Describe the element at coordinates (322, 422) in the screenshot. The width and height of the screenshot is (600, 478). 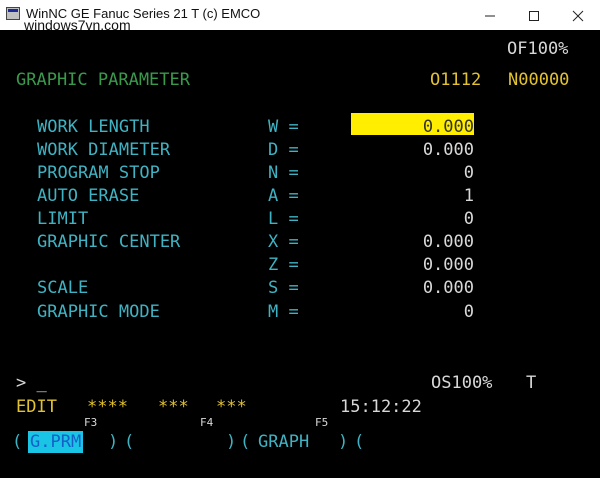
I see `f5-key-label: F5` at that location.